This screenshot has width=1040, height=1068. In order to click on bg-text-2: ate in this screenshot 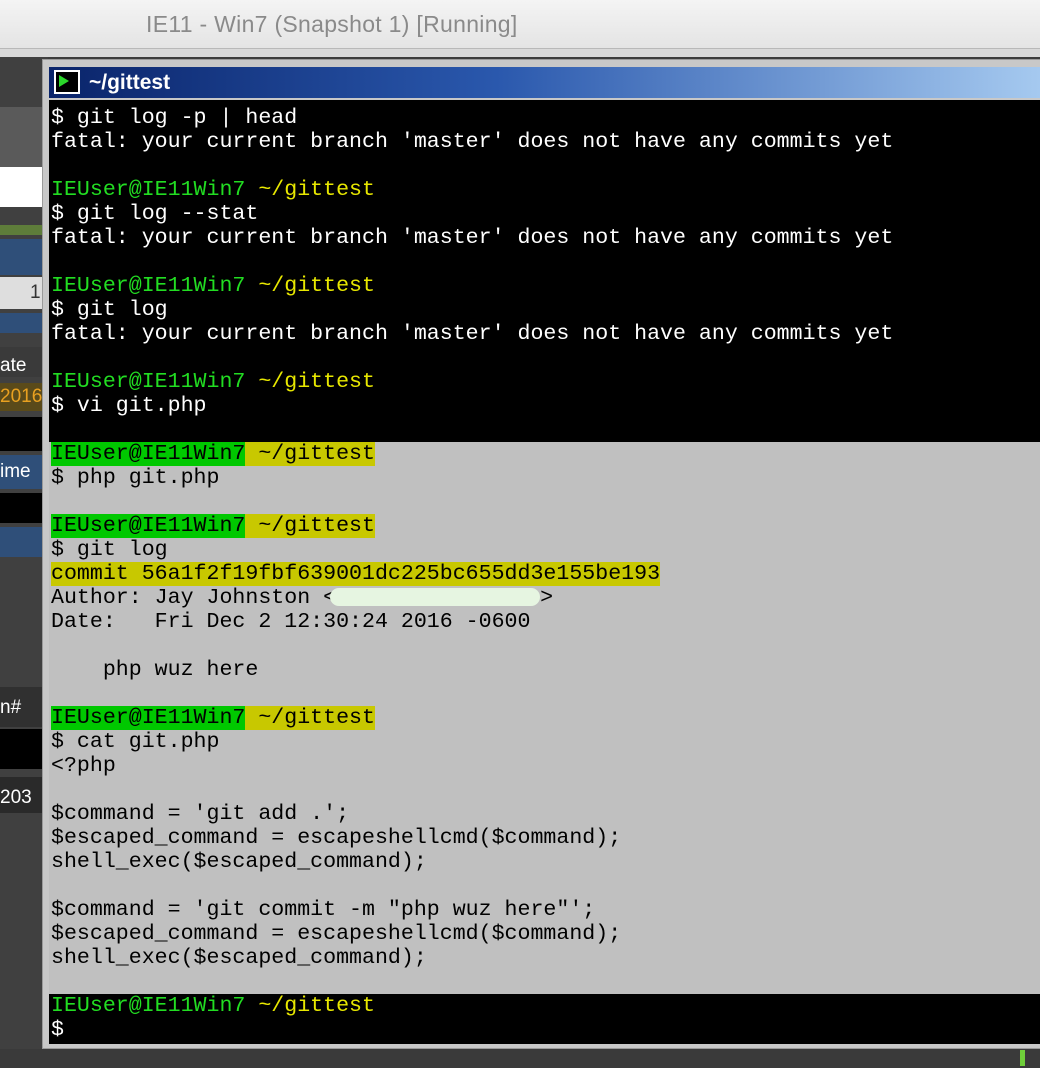, I will do `click(13, 365)`.